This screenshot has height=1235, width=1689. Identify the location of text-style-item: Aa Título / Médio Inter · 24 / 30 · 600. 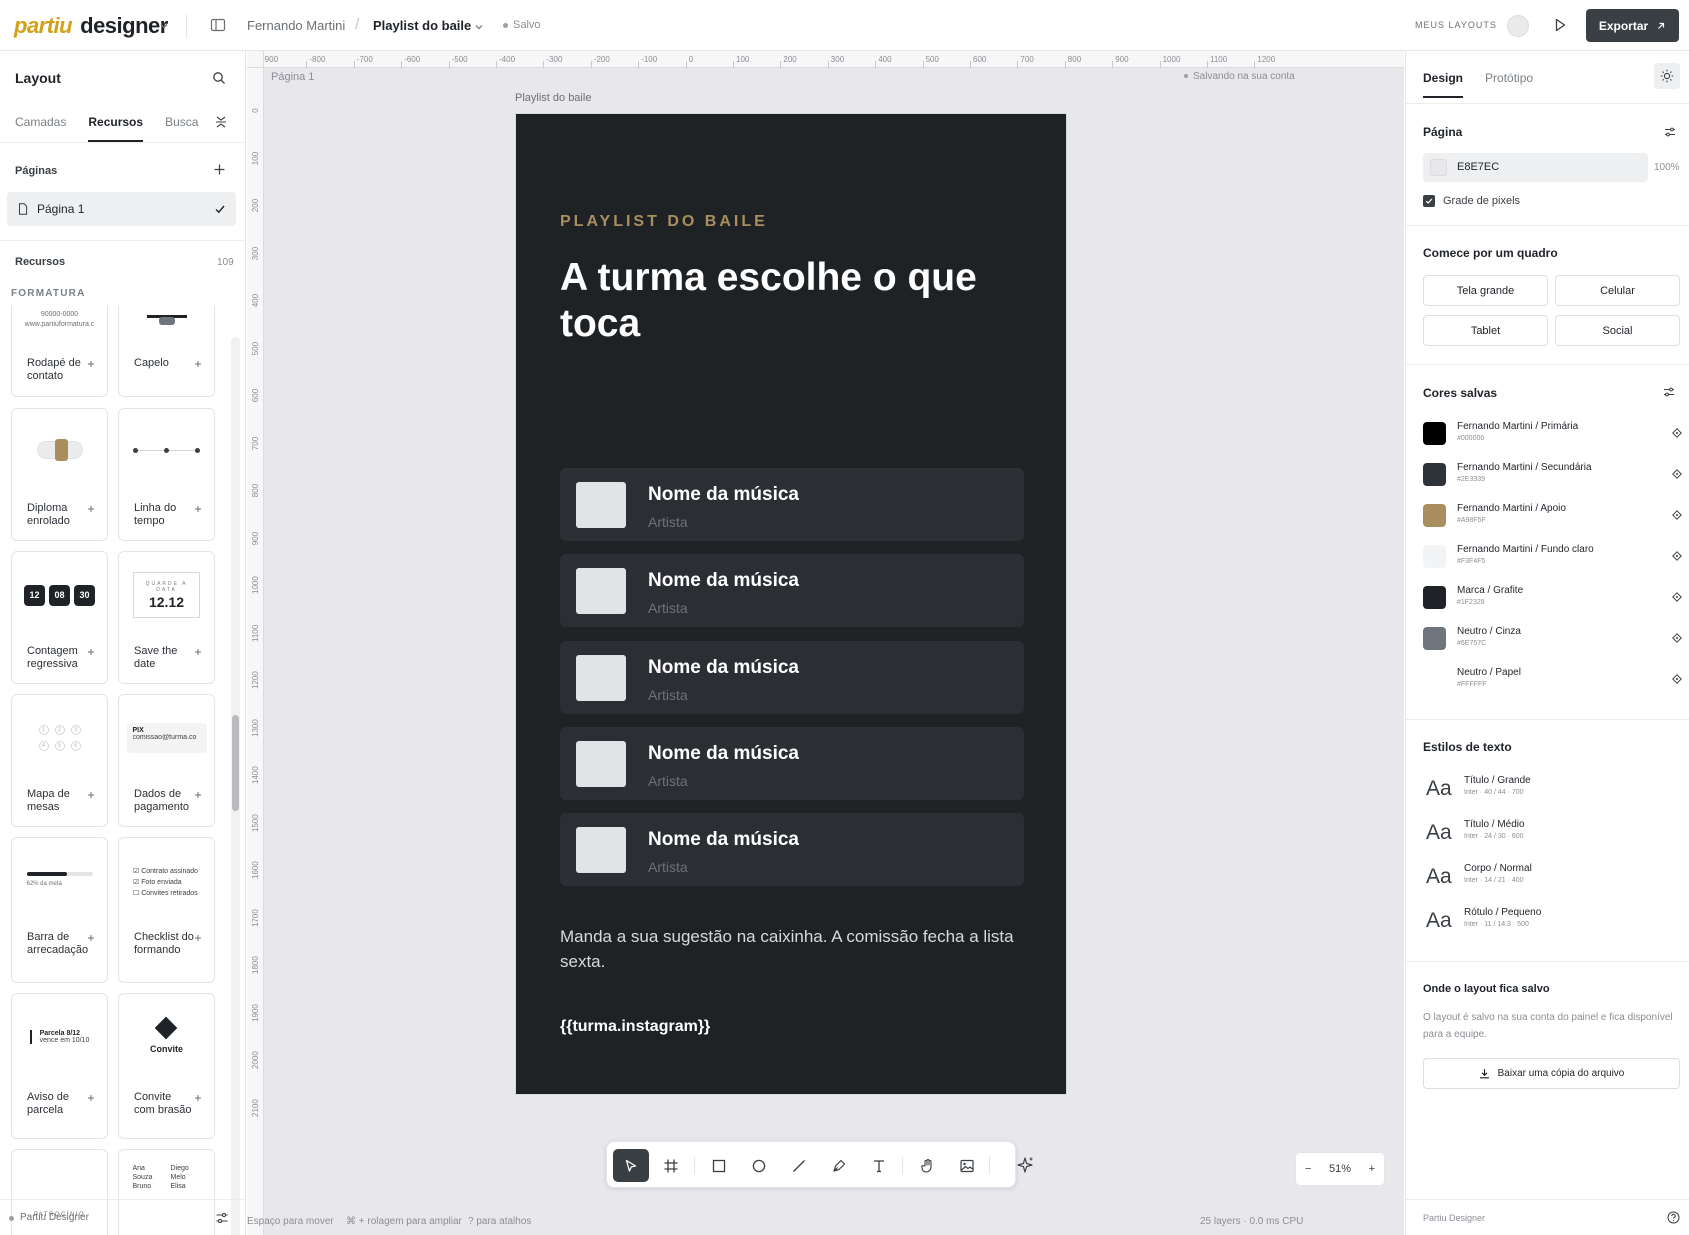
(1552, 835).